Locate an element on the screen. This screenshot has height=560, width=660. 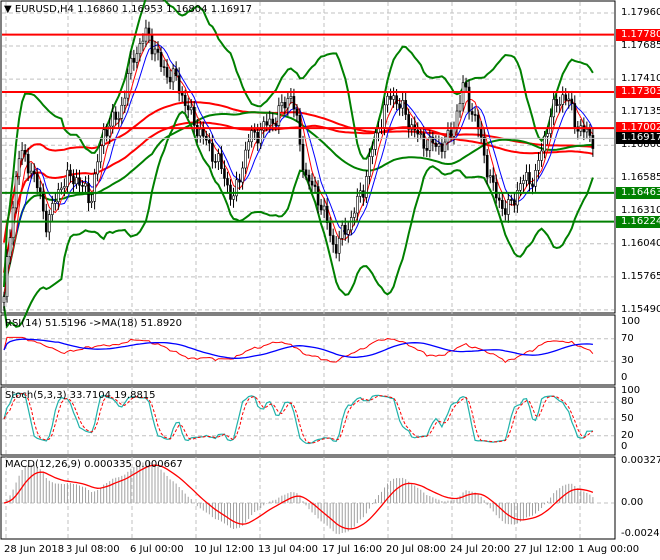
support-level-tag: 1.16224 is located at coordinates (638, 221).